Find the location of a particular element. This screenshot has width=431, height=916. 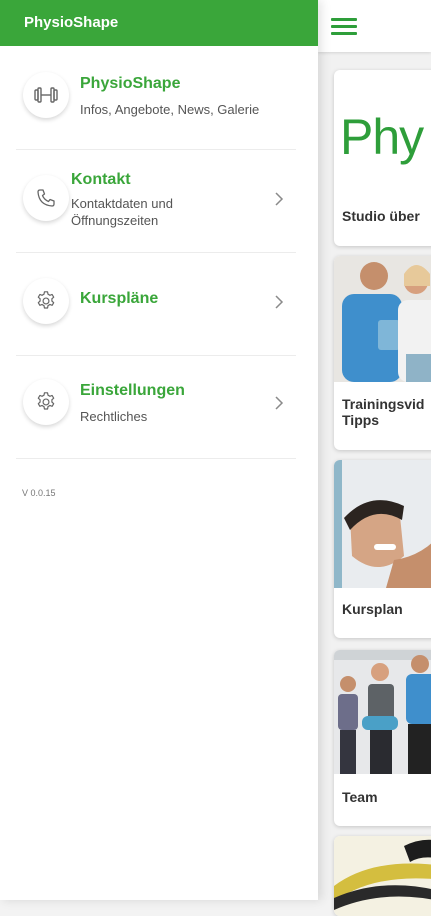

card-kursplan: Kursplan is located at coordinates (382, 549).